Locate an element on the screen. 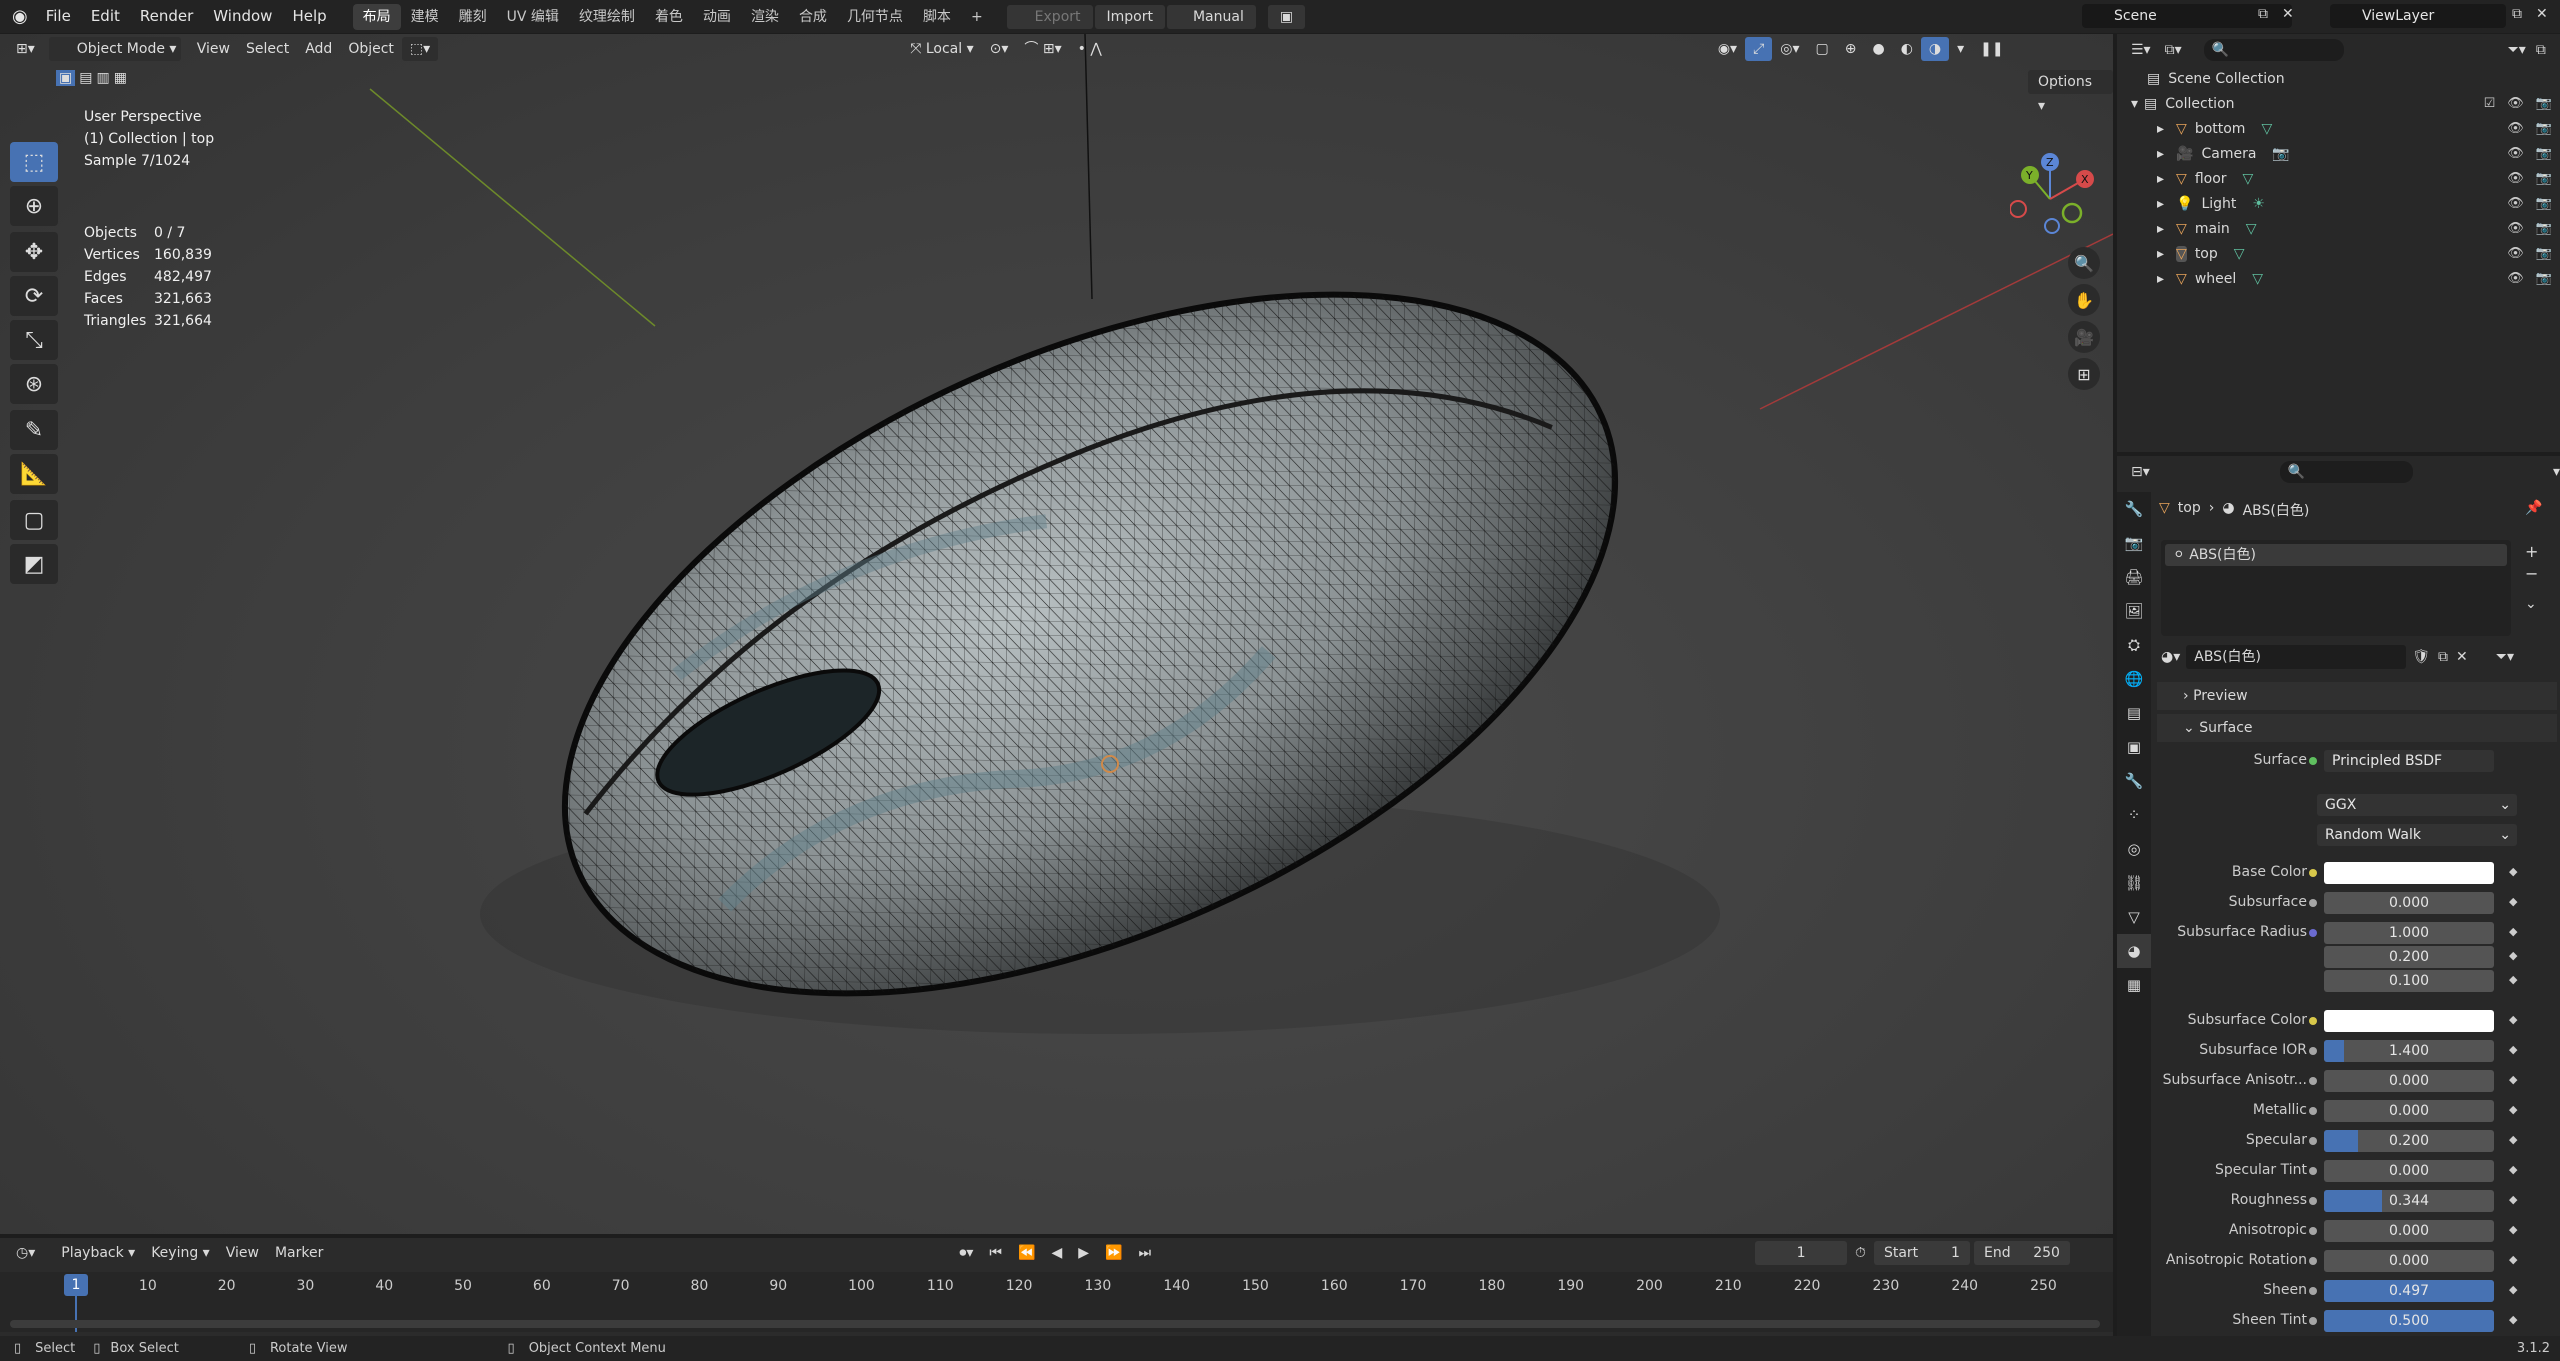 This screenshot has width=2560, height=1361. menu-edit: Edit is located at coordinates (105, 16).